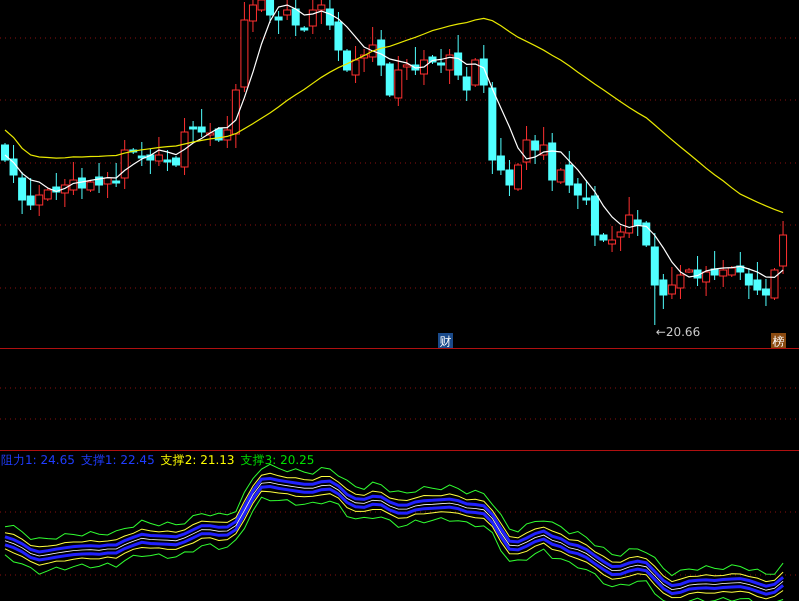 The height and width of the screenshot is (601, 799). Describe the element at coordinates (38, 460) in the screenshot. I see `legend-label: 阻力1: 24.65` at that location.